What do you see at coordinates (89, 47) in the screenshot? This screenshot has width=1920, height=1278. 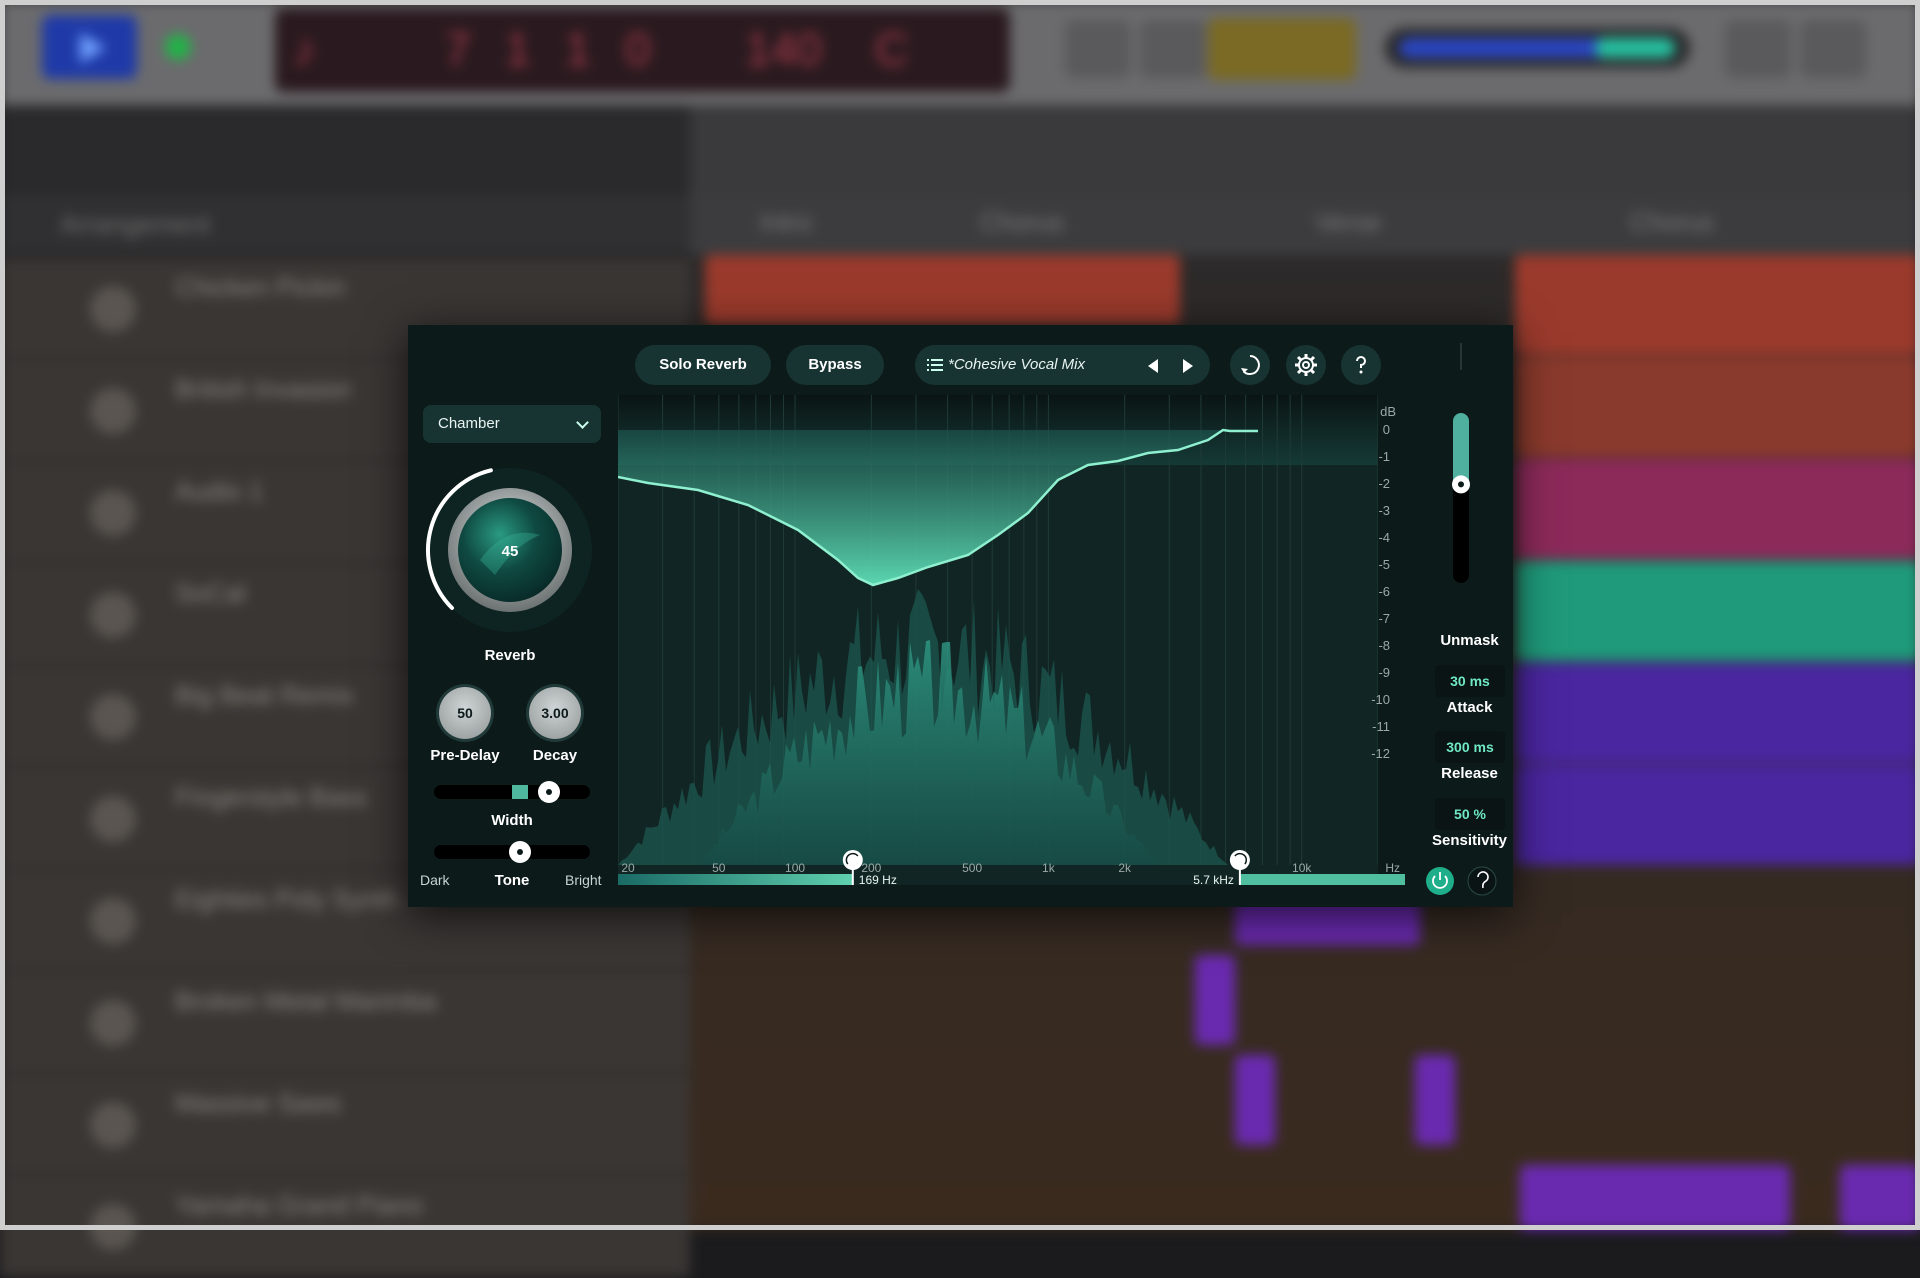 I see `play-button` at bounding box center [89, 47].